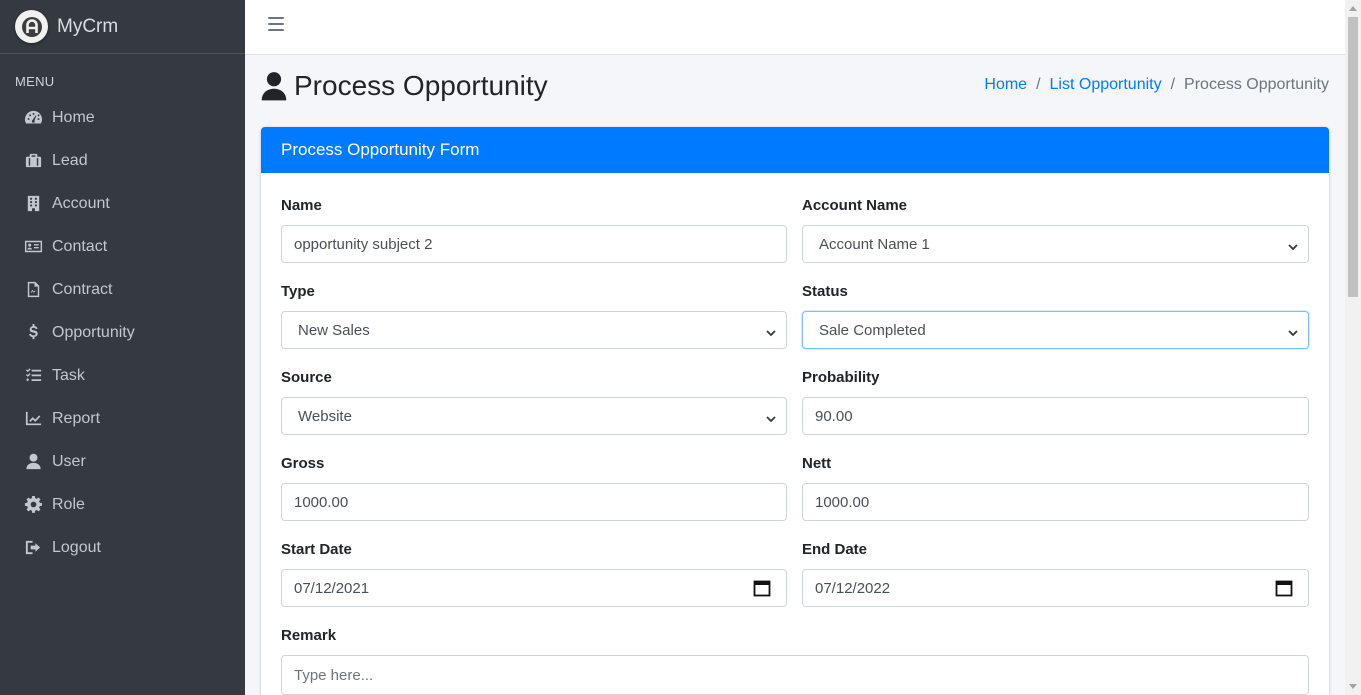 The image size is (1361, 695). I want to click on sidebar-item-label: Contact, so click(80, 246).